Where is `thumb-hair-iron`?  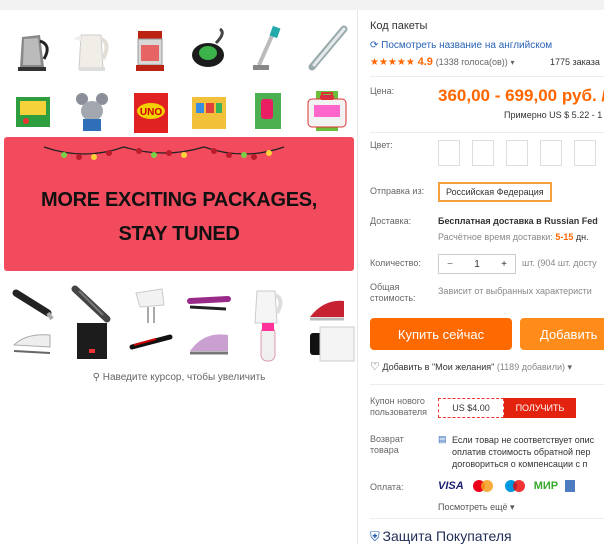
thumb-hair-iron is located at coordinates (326, 49).